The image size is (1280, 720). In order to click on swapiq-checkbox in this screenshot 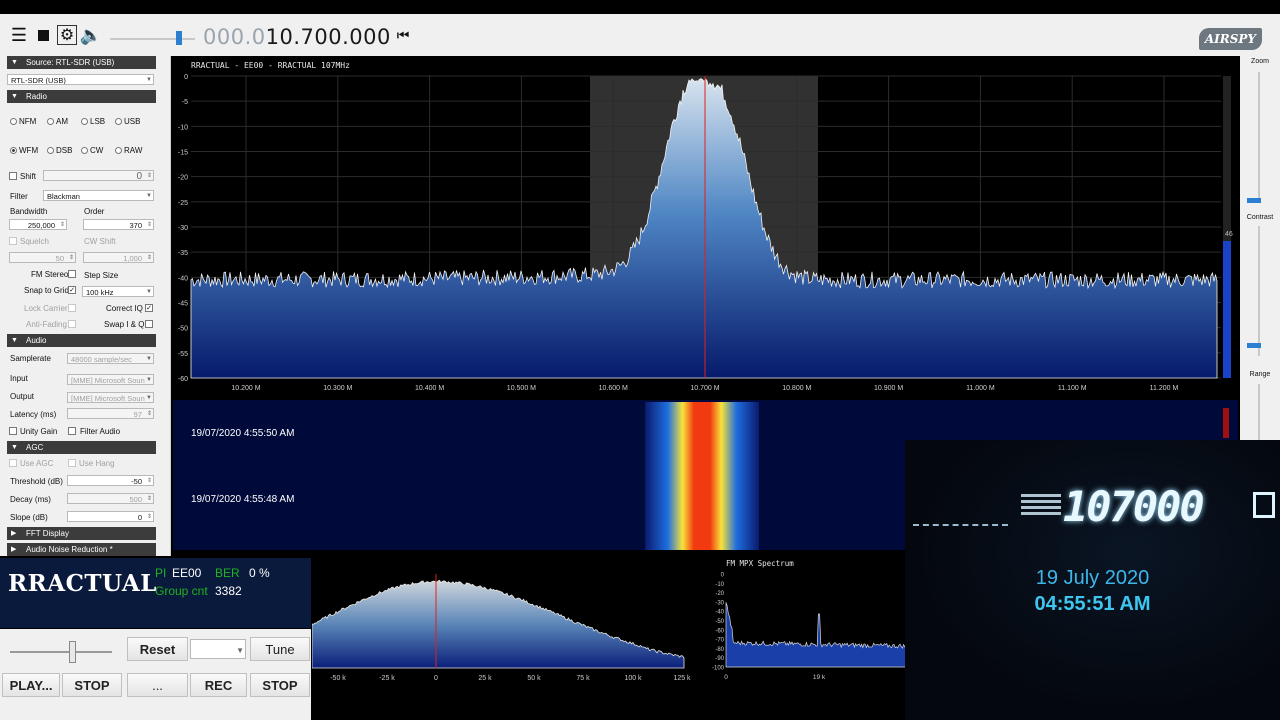, I will do `click(149, 324)`.